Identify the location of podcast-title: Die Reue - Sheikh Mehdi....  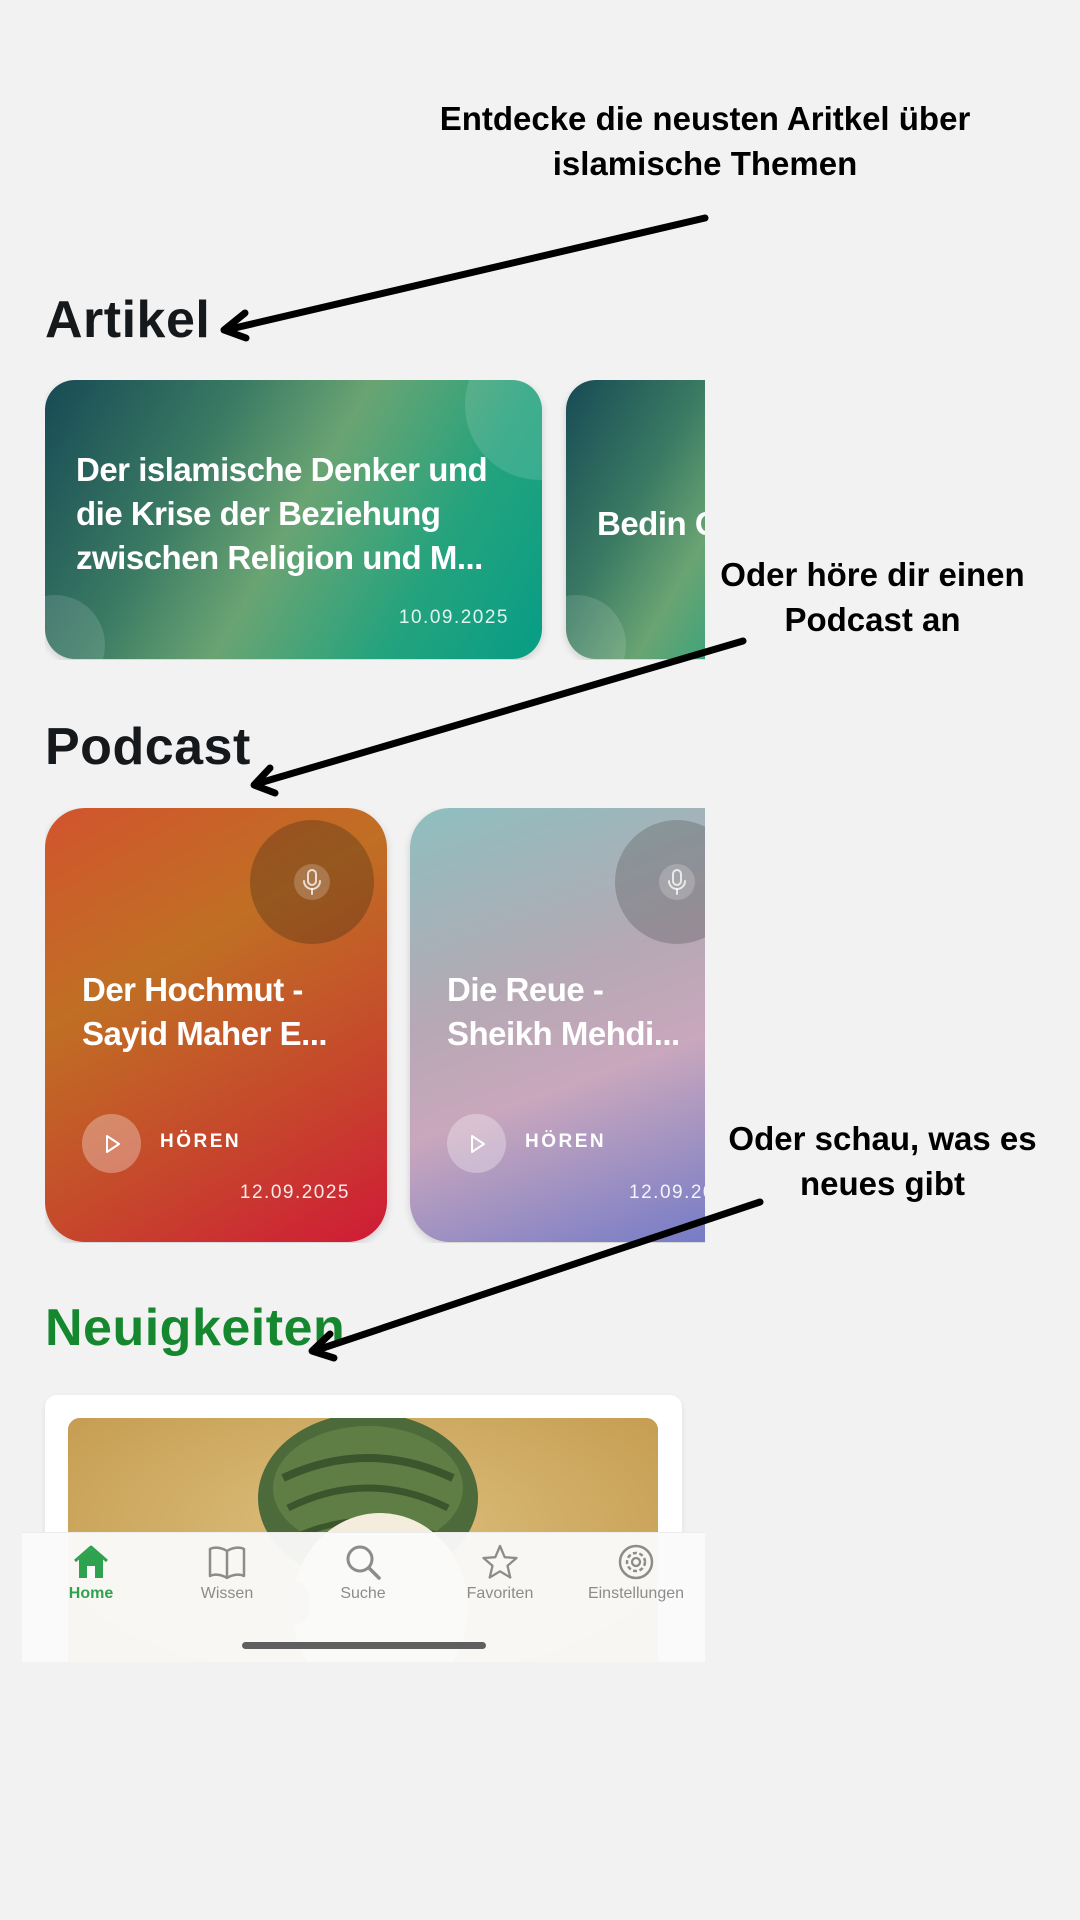
(563, 1011).